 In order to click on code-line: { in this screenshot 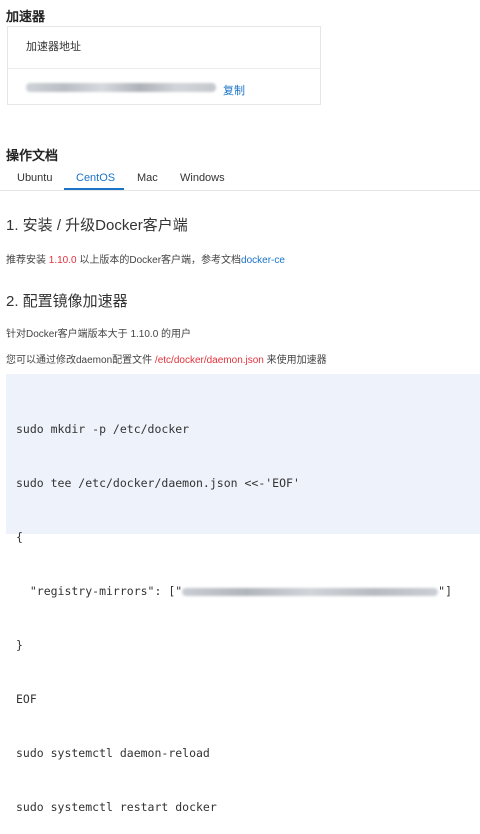, I will do `click(19, 537)`.